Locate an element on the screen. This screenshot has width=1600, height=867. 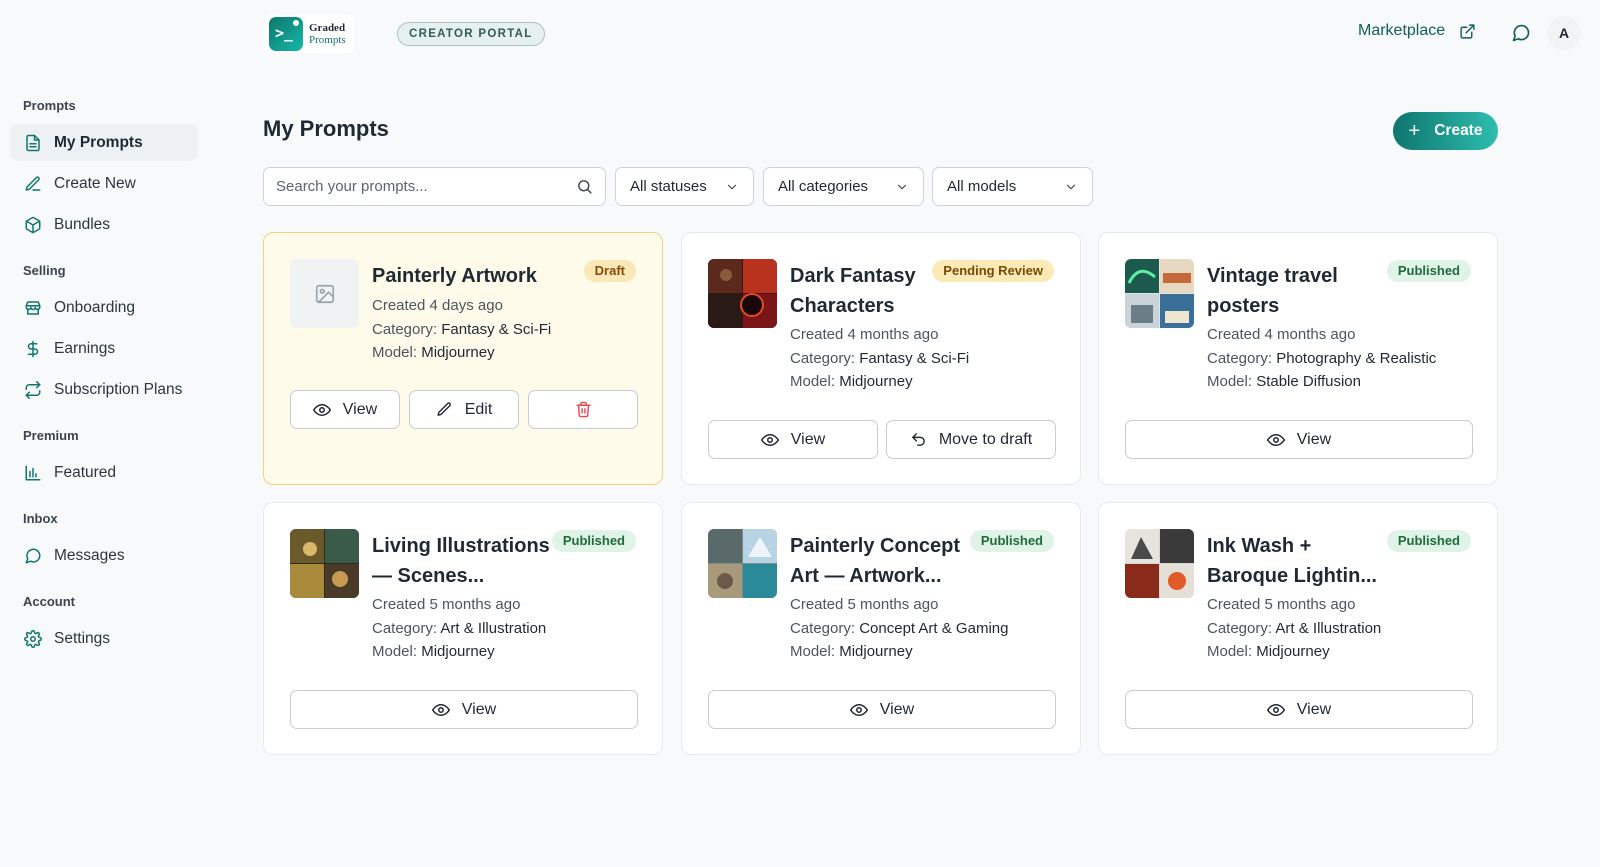
image-placeholder-icon is located at coordinates (324, 293).